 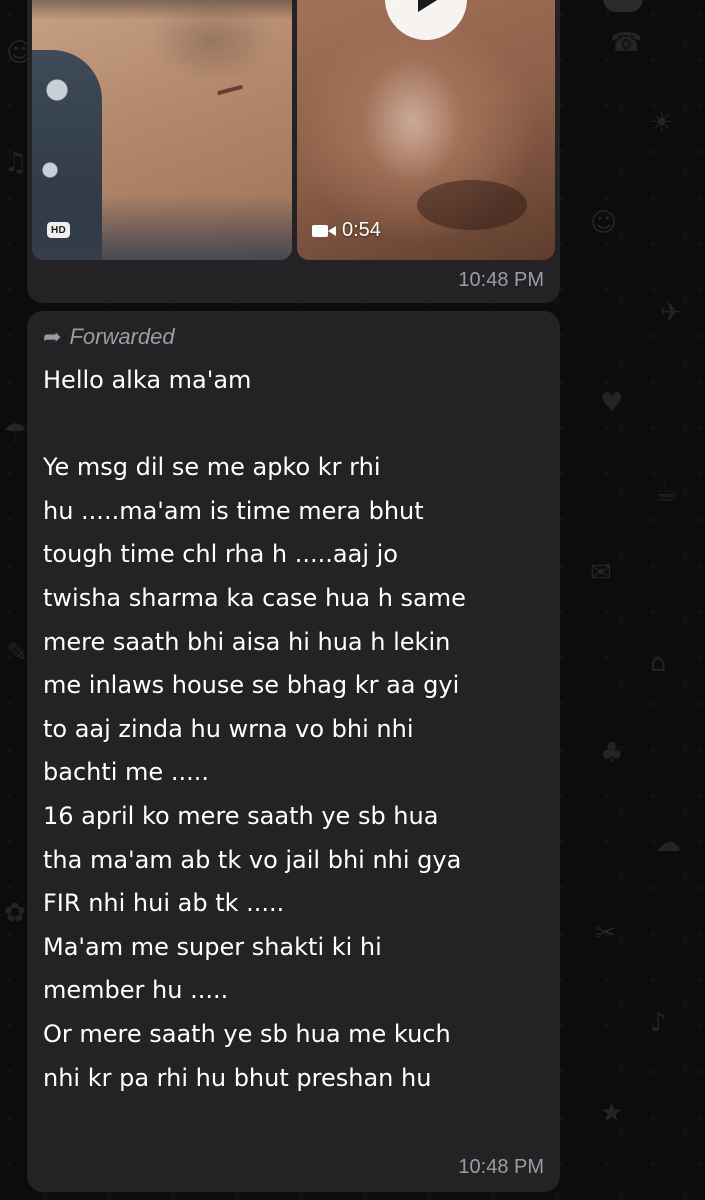 What do you see at coordinates (604, 223) in the screenshot?
I see `doodle-icon: ☺` at bounding box center [604, 223].